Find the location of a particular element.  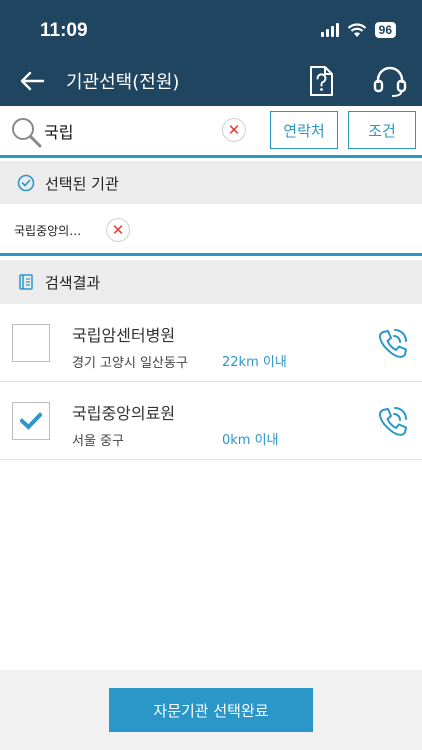

back-arrow-icon is located at coordinates (32, 81).